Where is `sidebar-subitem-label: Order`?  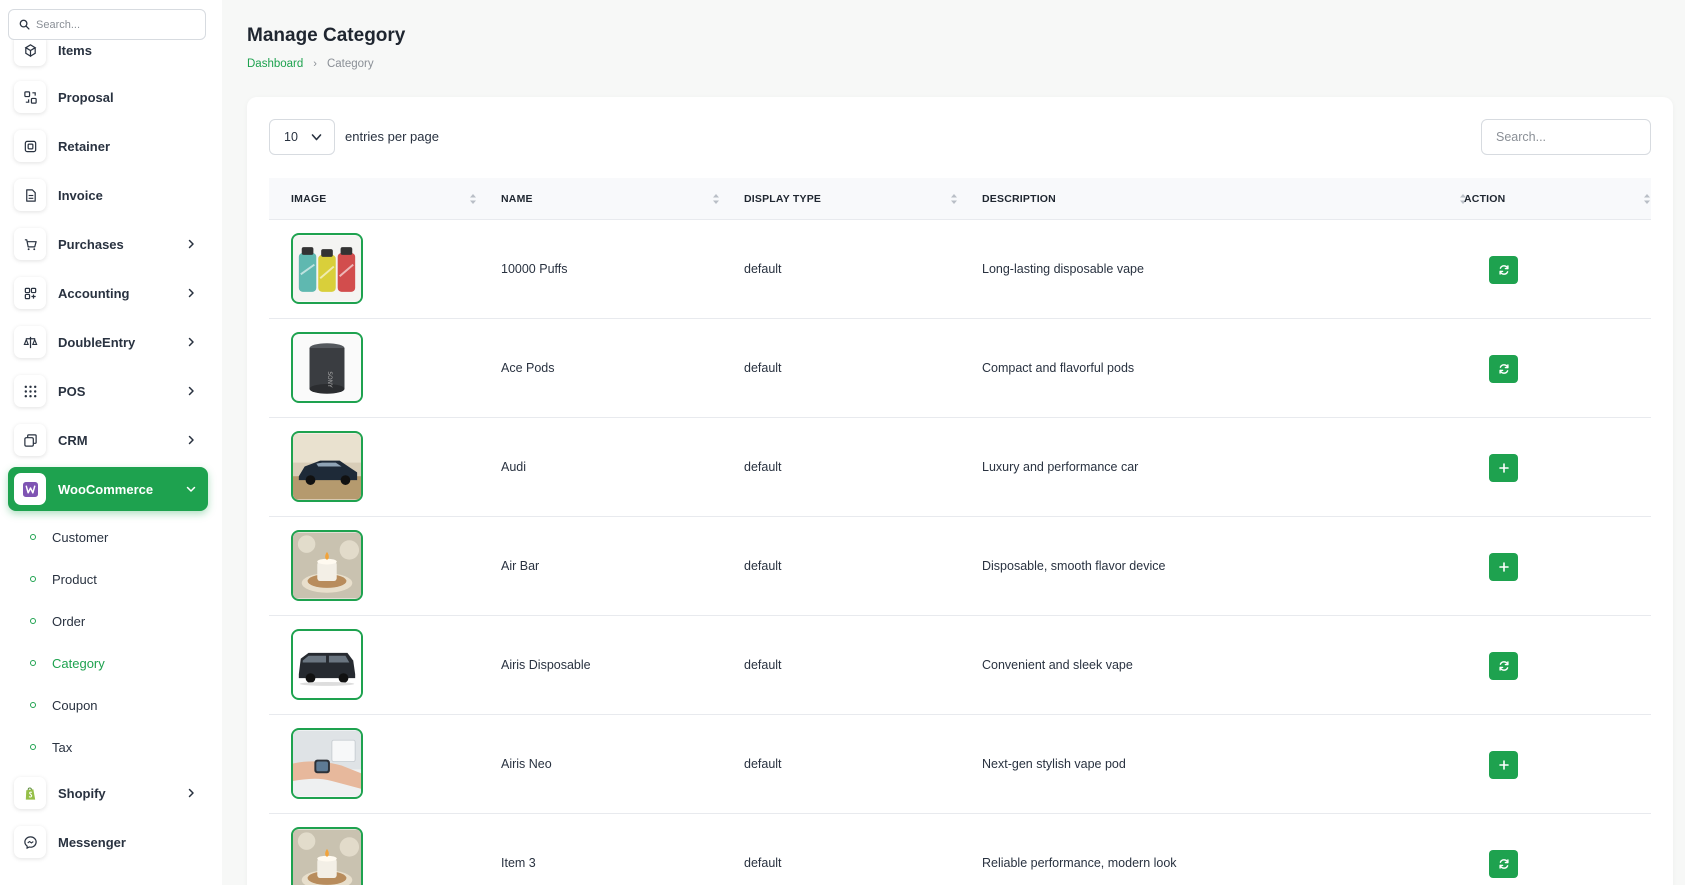
sidebar-subitem-label: Order is located at coordinates (69, 621).